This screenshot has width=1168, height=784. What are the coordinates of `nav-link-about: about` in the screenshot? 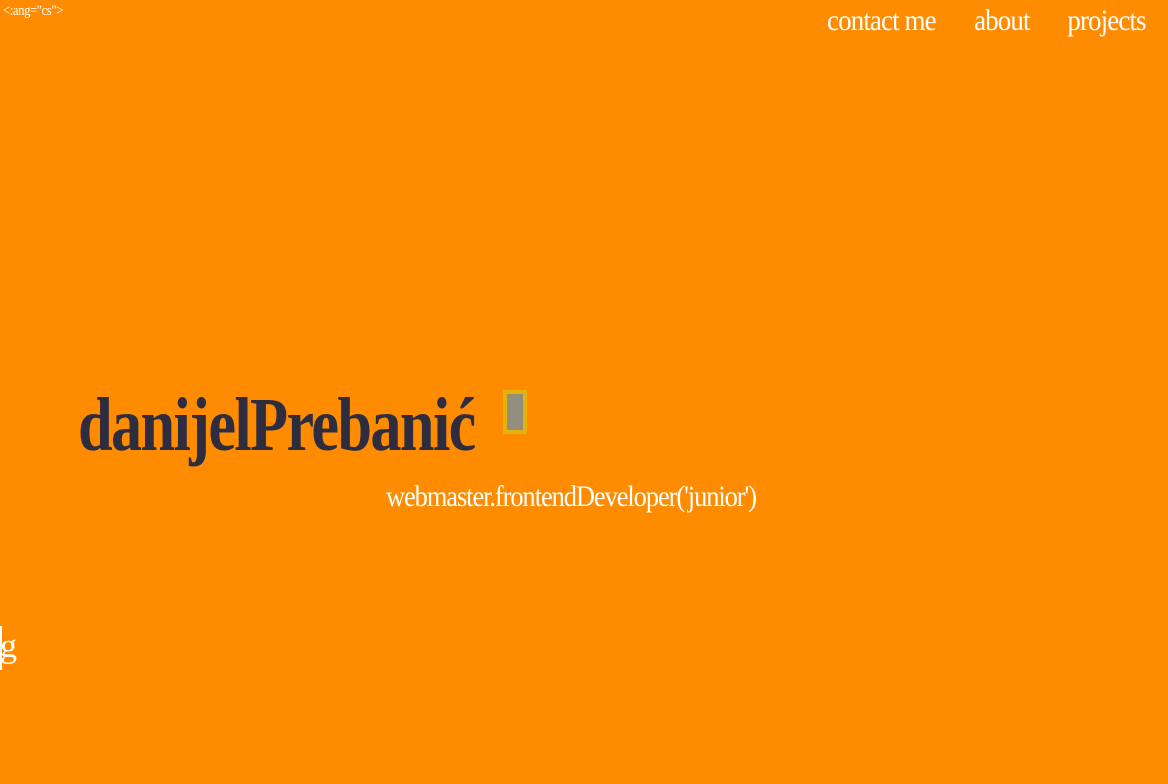 It's located at (1002, 21).